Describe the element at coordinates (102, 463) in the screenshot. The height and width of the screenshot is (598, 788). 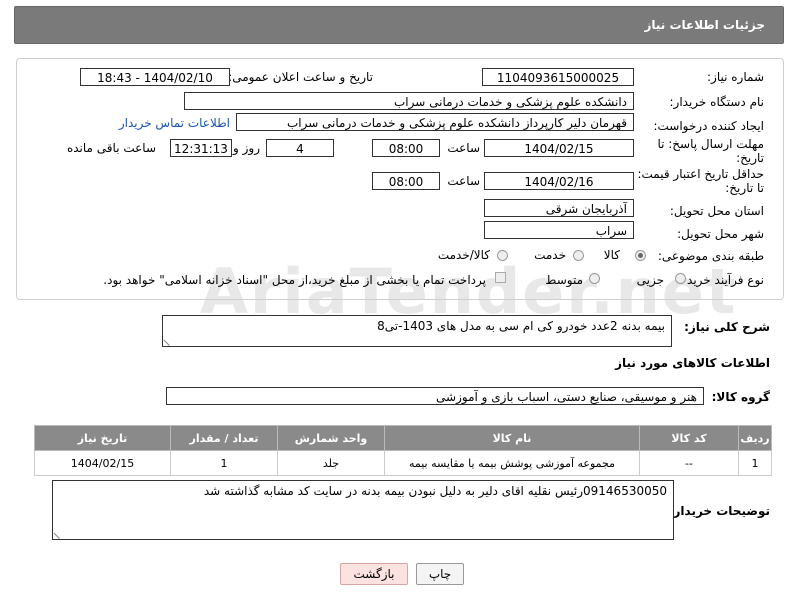
I see `cell-need-date: 1404/02/15` at that location.